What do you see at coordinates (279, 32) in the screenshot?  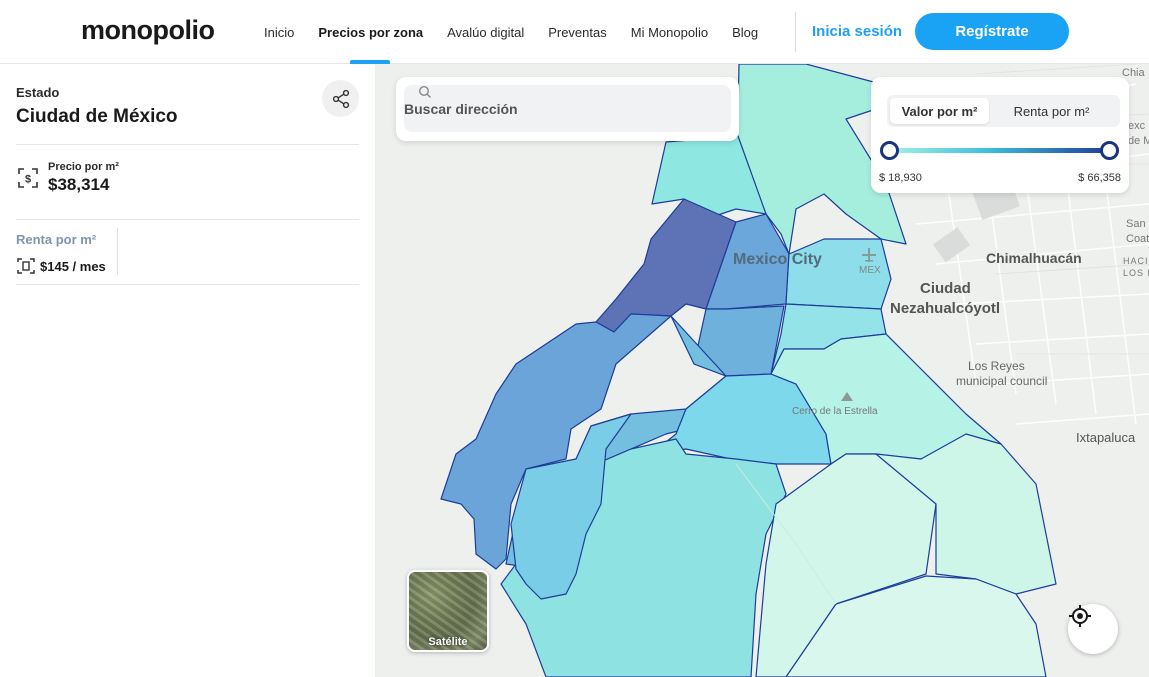 I see `nav-inicio: Inicio` at bounding box center [279, 32].